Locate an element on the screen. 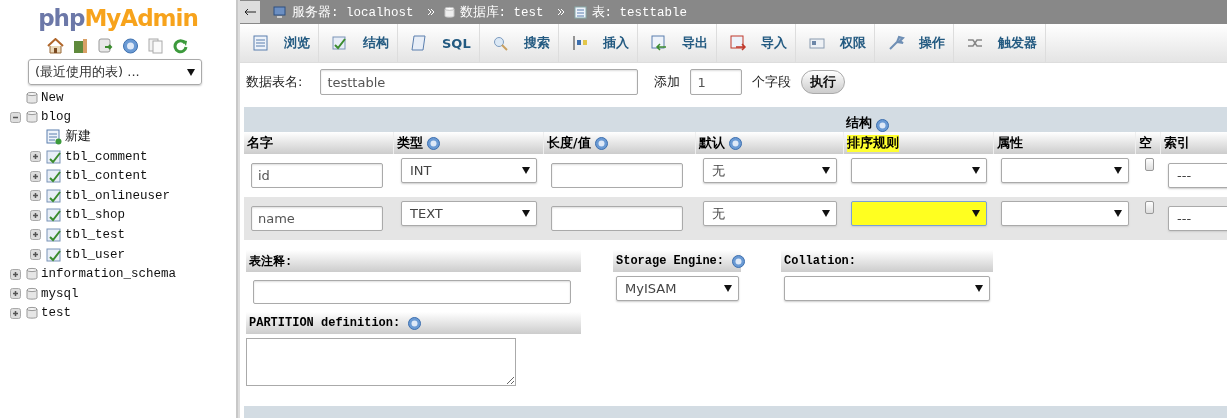 The height and width of the screenshot is (418, 1227). column-name-field: id is located at coordinates (317, 175).